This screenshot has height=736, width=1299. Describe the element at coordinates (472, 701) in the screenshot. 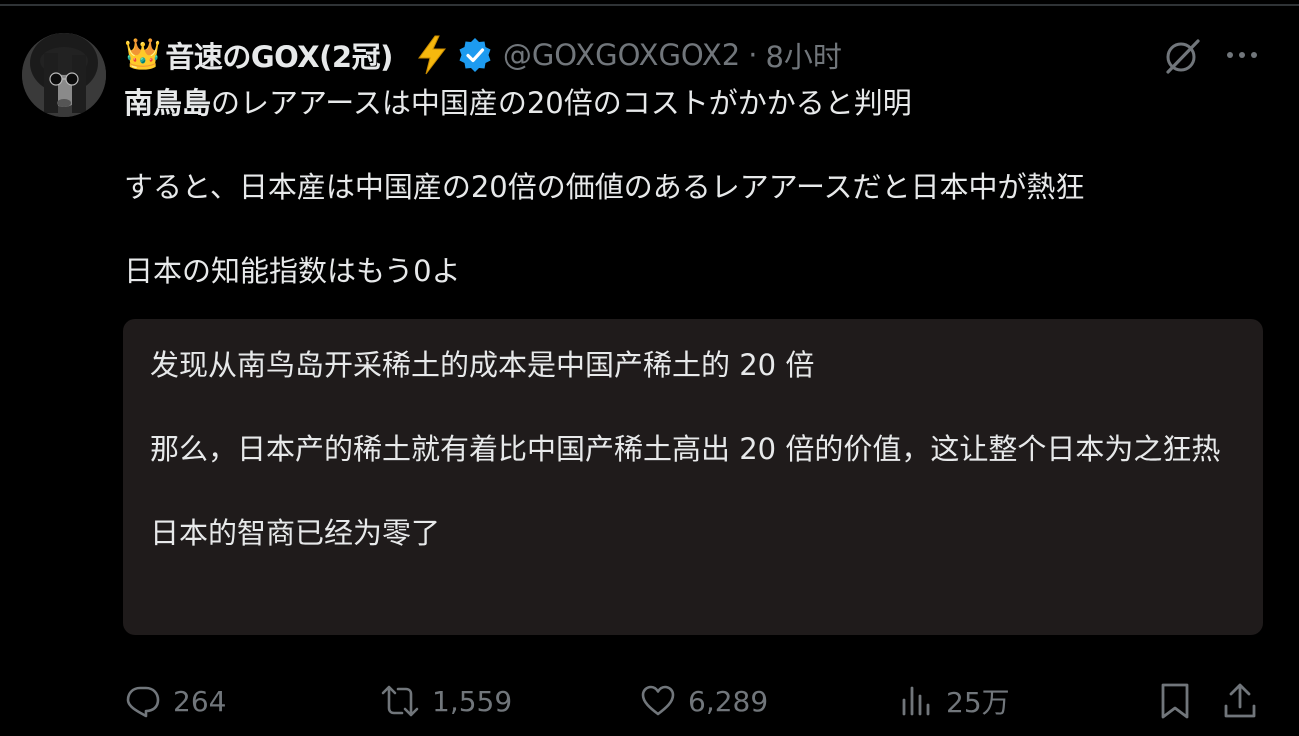

I see `retweet-count: 1,559` at that location.